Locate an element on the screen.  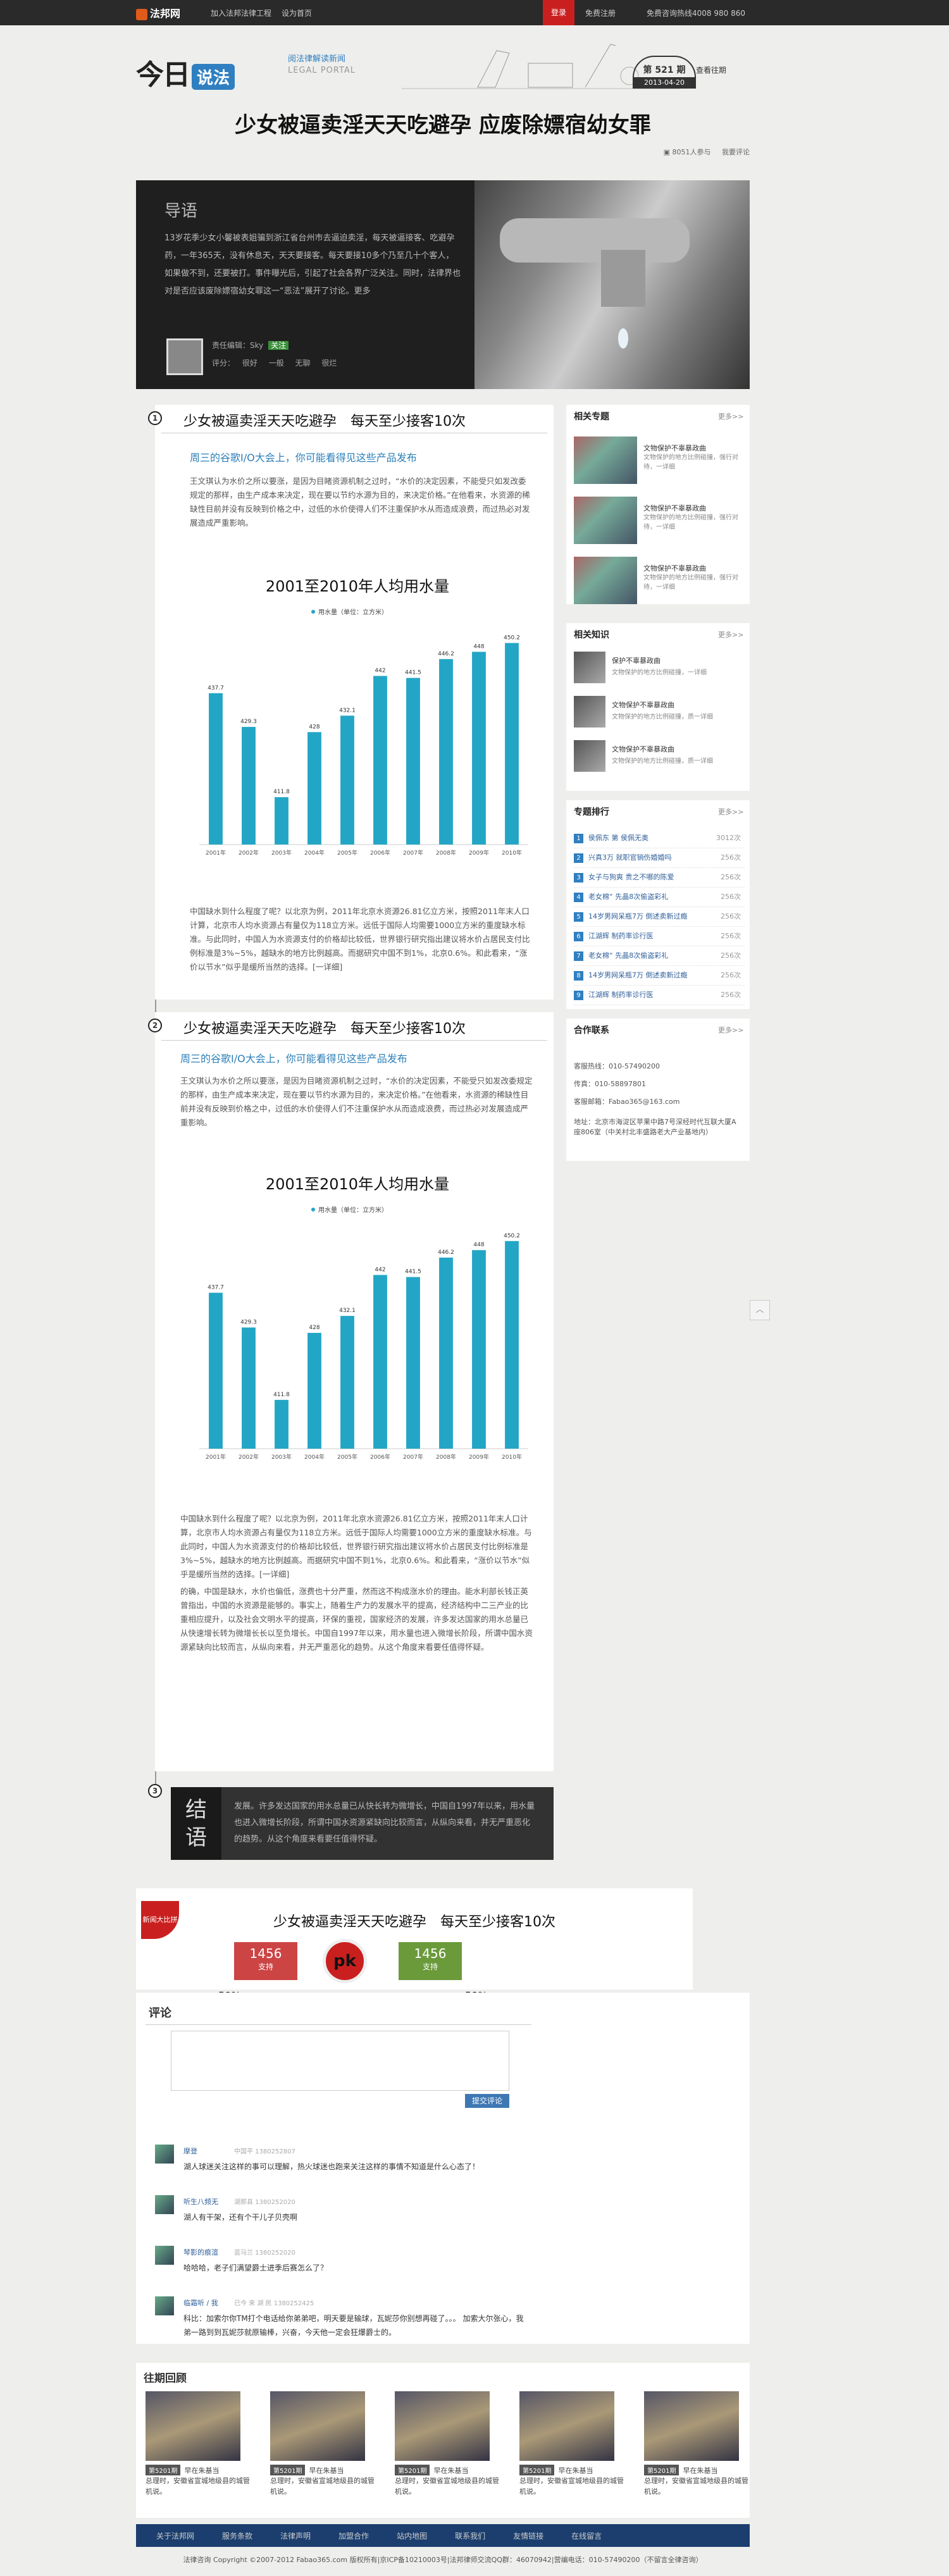
editor-avatar is located at coordinates (184, 357).